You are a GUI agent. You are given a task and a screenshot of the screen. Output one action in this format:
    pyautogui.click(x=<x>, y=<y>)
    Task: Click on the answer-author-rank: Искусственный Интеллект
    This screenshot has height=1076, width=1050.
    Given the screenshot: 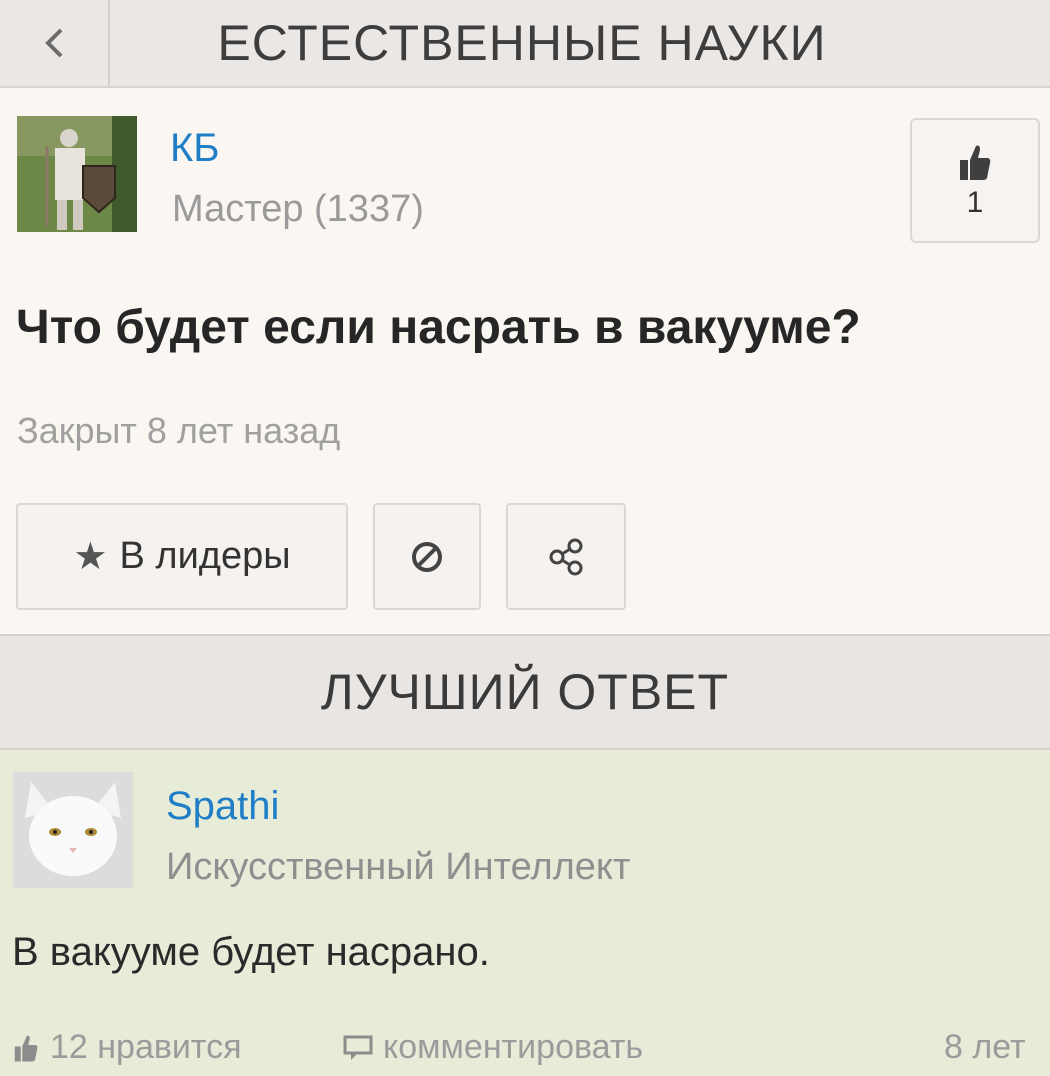 What is the action you would take?
    pyautogui.click(x=398, y=867)
    